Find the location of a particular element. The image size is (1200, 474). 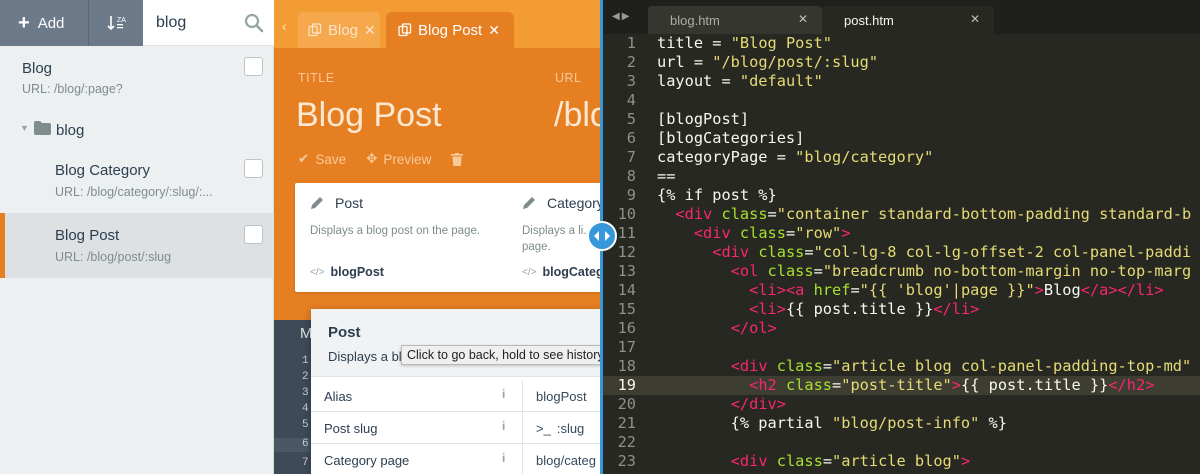

line-text: </ol> is located at coordinates (753, 328).